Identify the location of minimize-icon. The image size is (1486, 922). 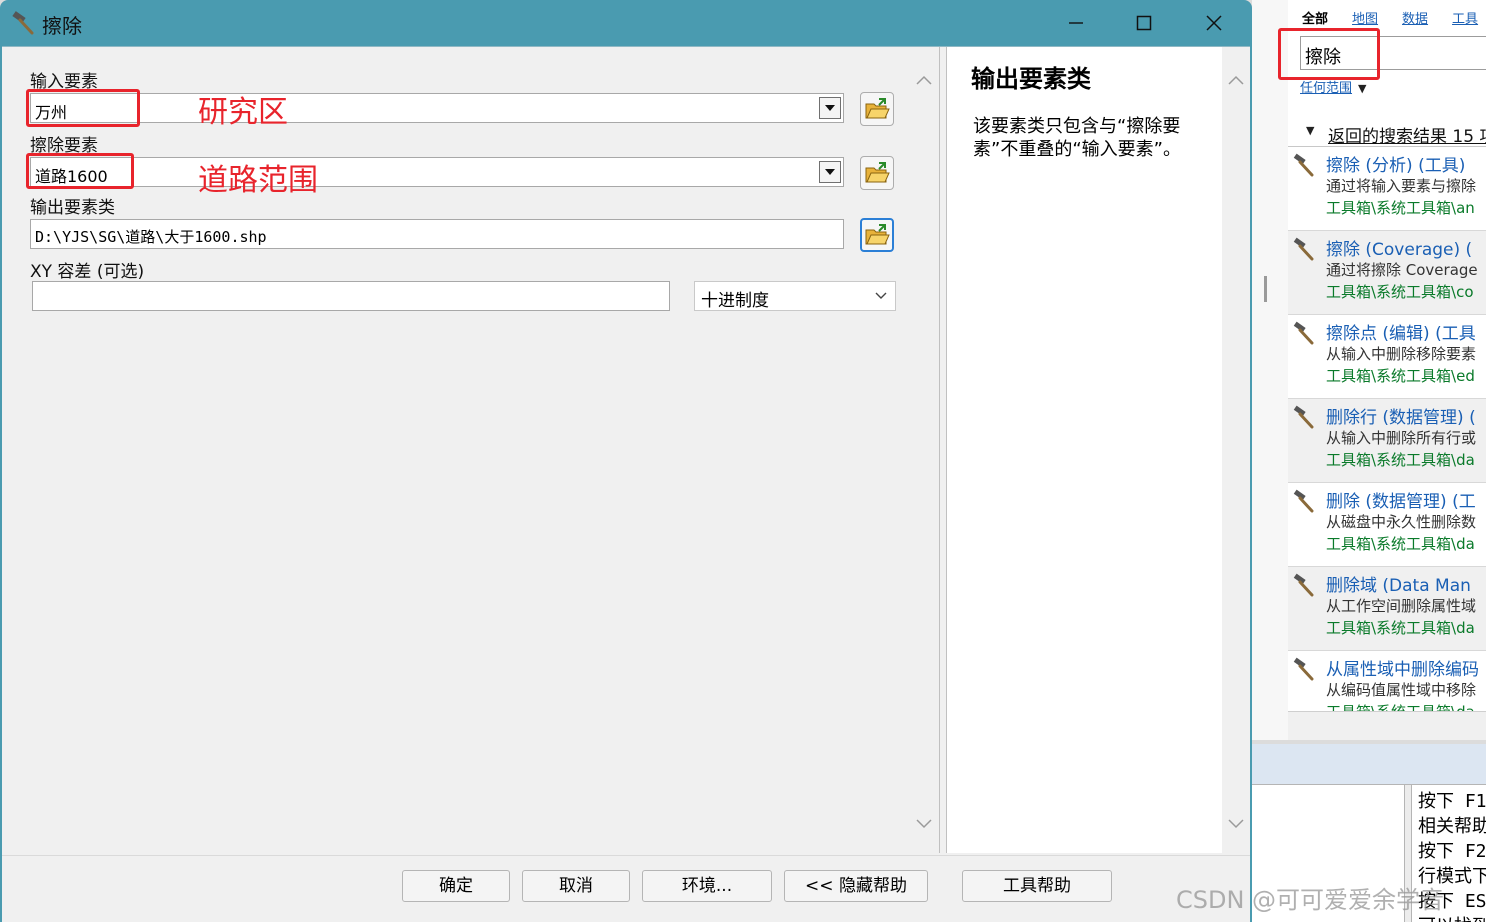
(1076, 23).